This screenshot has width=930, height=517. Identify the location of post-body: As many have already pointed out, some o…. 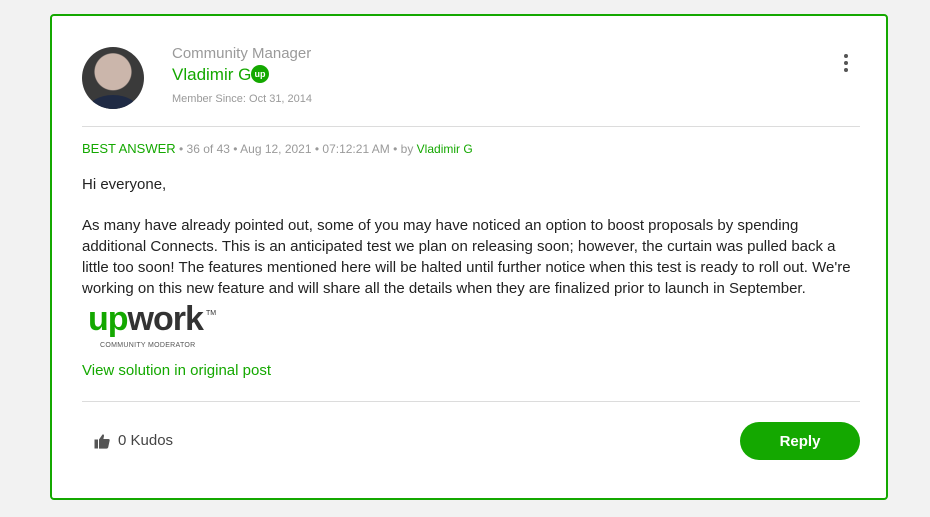
(466, 257).